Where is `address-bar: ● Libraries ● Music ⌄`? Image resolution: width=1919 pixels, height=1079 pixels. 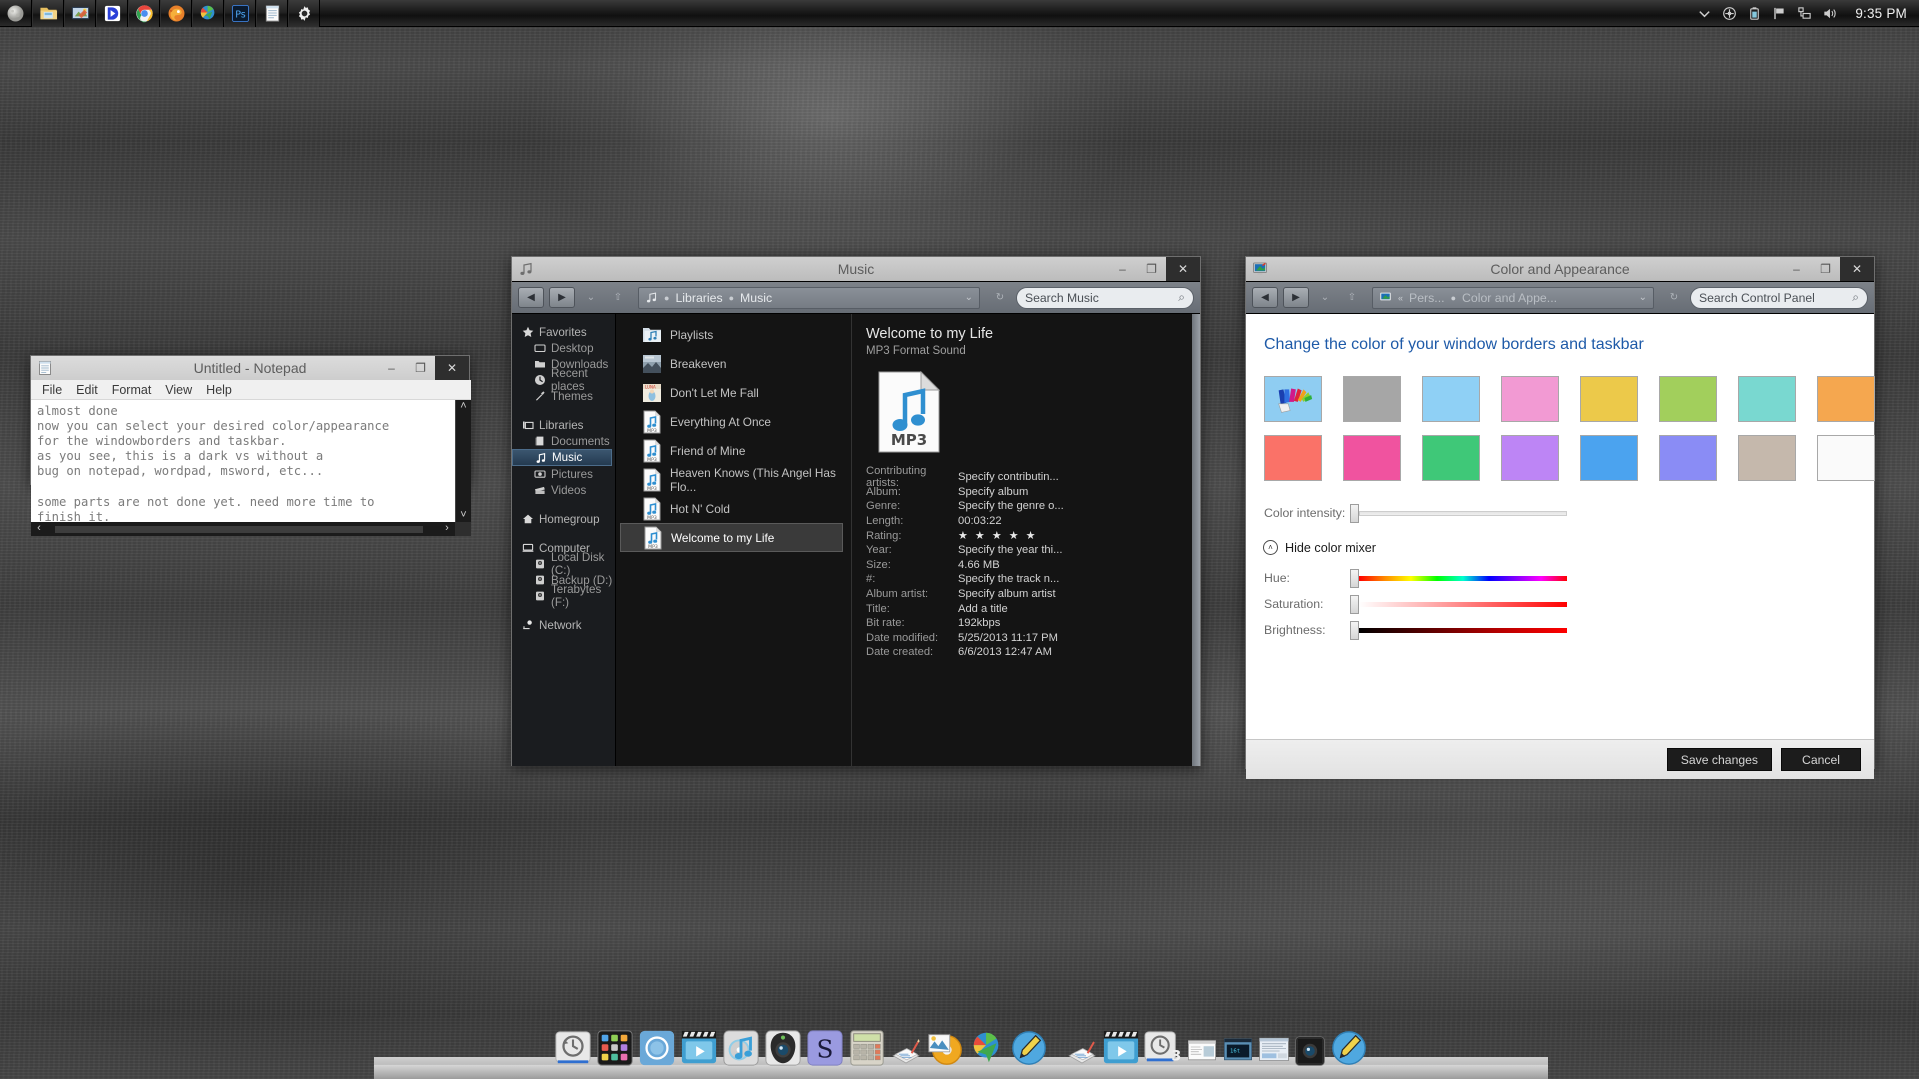
address-bar: ● Libraries ● Music ⌄ is located at coordinates (809, 297).